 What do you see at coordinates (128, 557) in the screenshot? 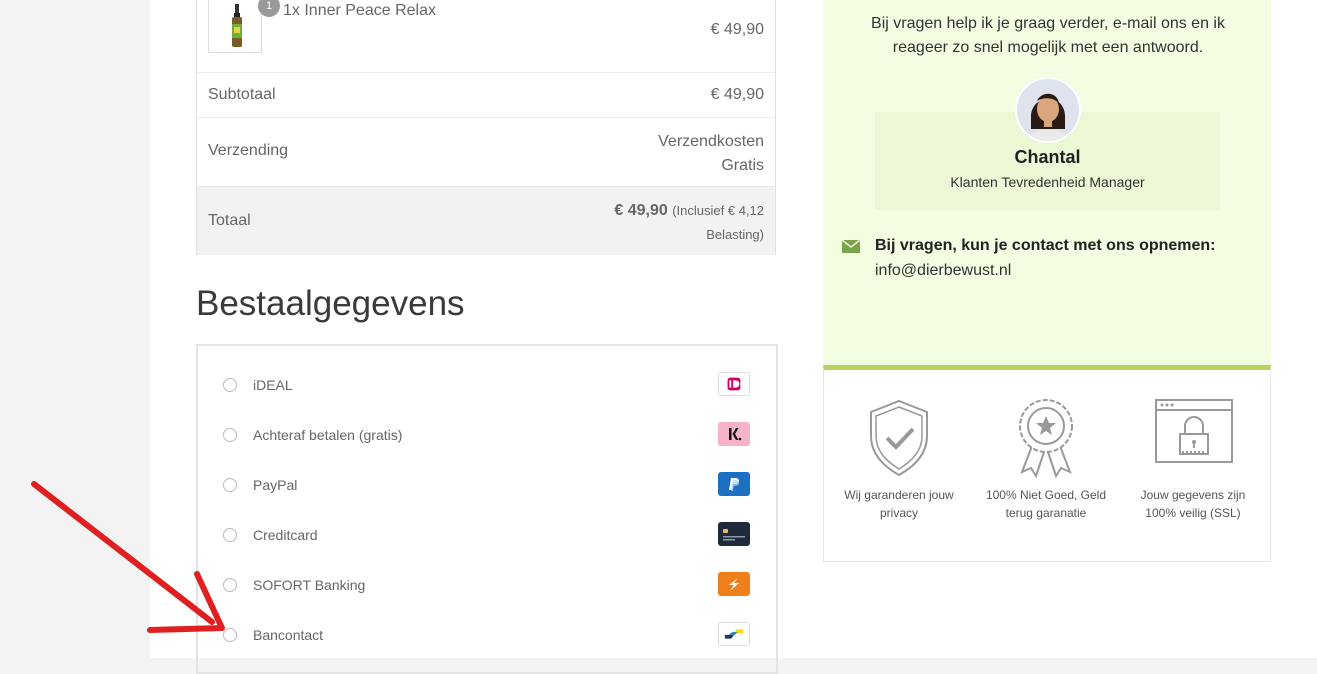
I see `annotation-arrow` at bounding box center [128, 557].